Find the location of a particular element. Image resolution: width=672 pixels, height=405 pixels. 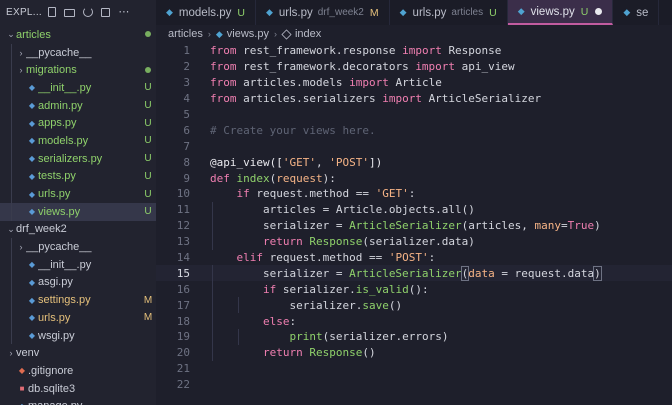

code-line: 13 return Response(serializer.data) is located at coordinates (414, 241).